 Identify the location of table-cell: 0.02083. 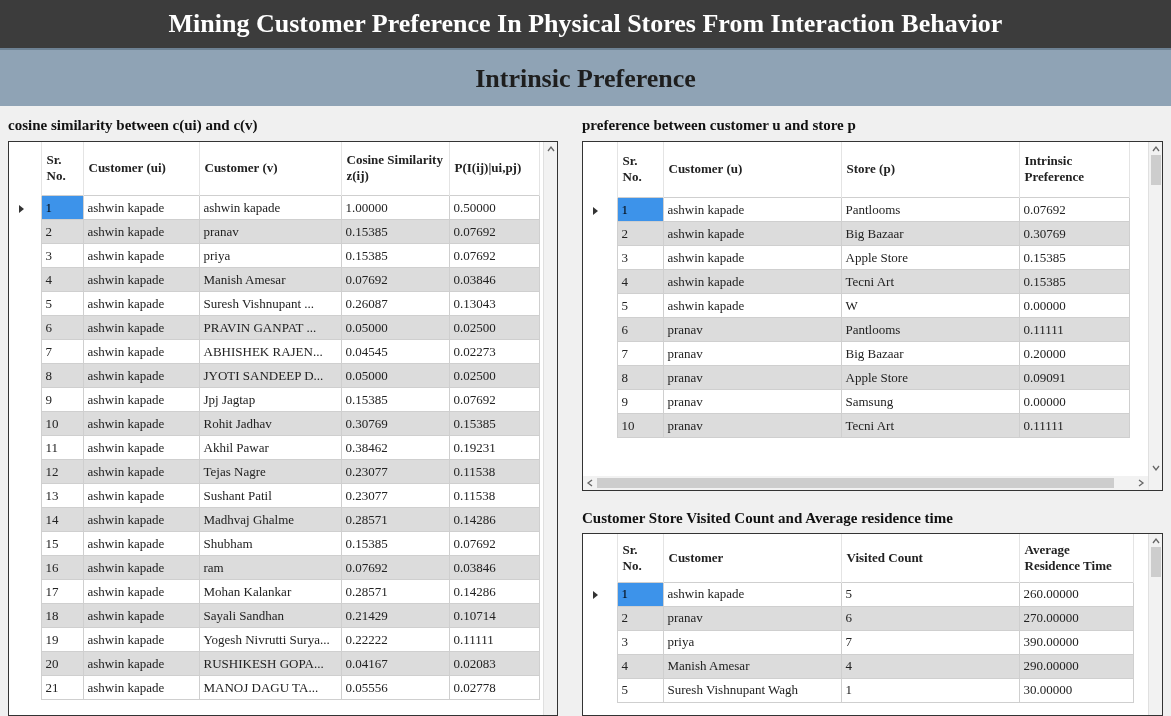
(494, 663).